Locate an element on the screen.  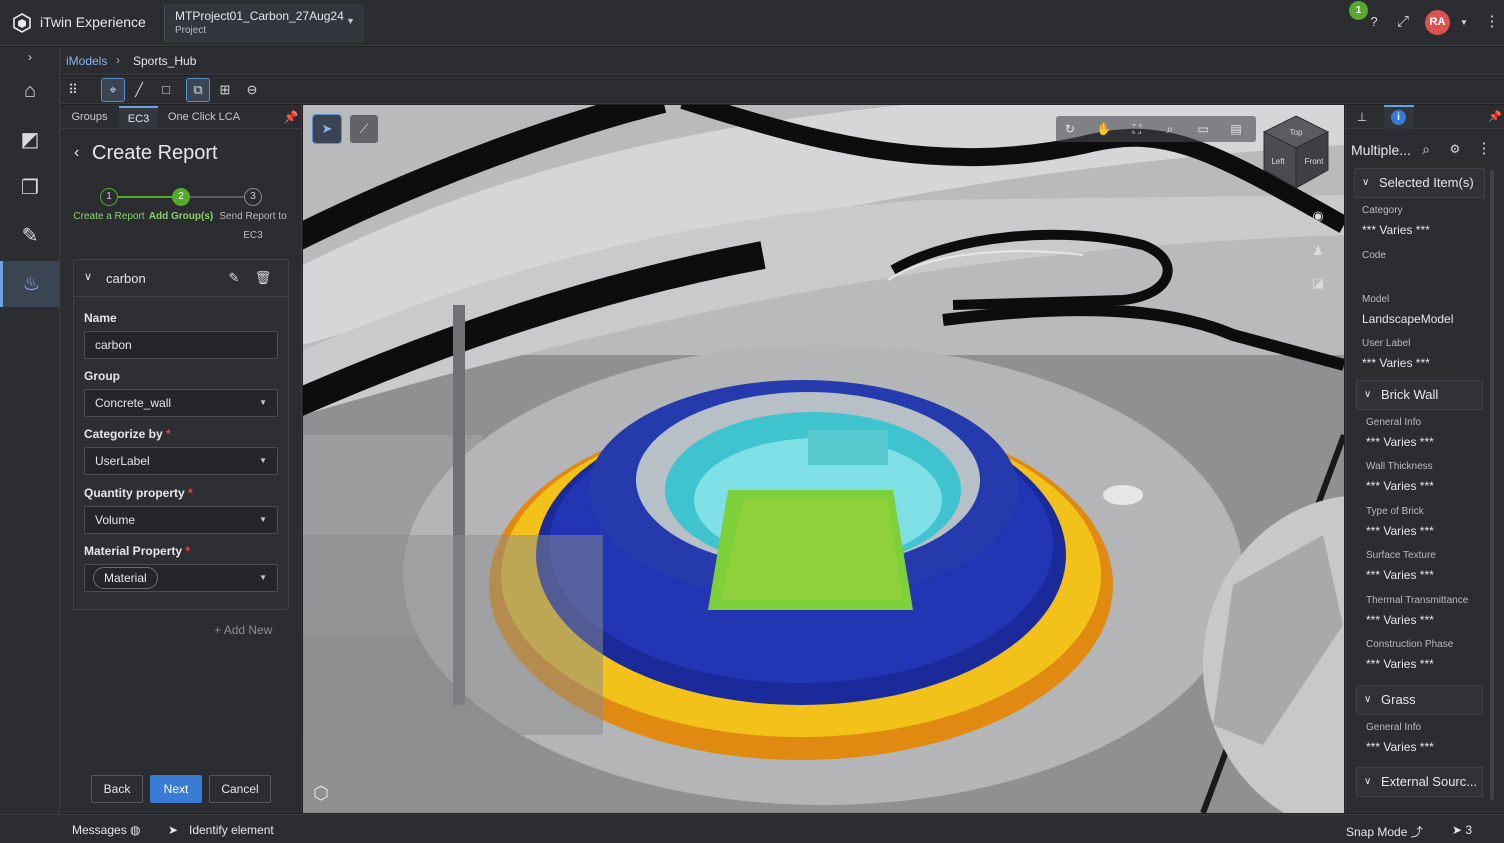
home-icon: ⌂ is located at coordinates (30, 91).